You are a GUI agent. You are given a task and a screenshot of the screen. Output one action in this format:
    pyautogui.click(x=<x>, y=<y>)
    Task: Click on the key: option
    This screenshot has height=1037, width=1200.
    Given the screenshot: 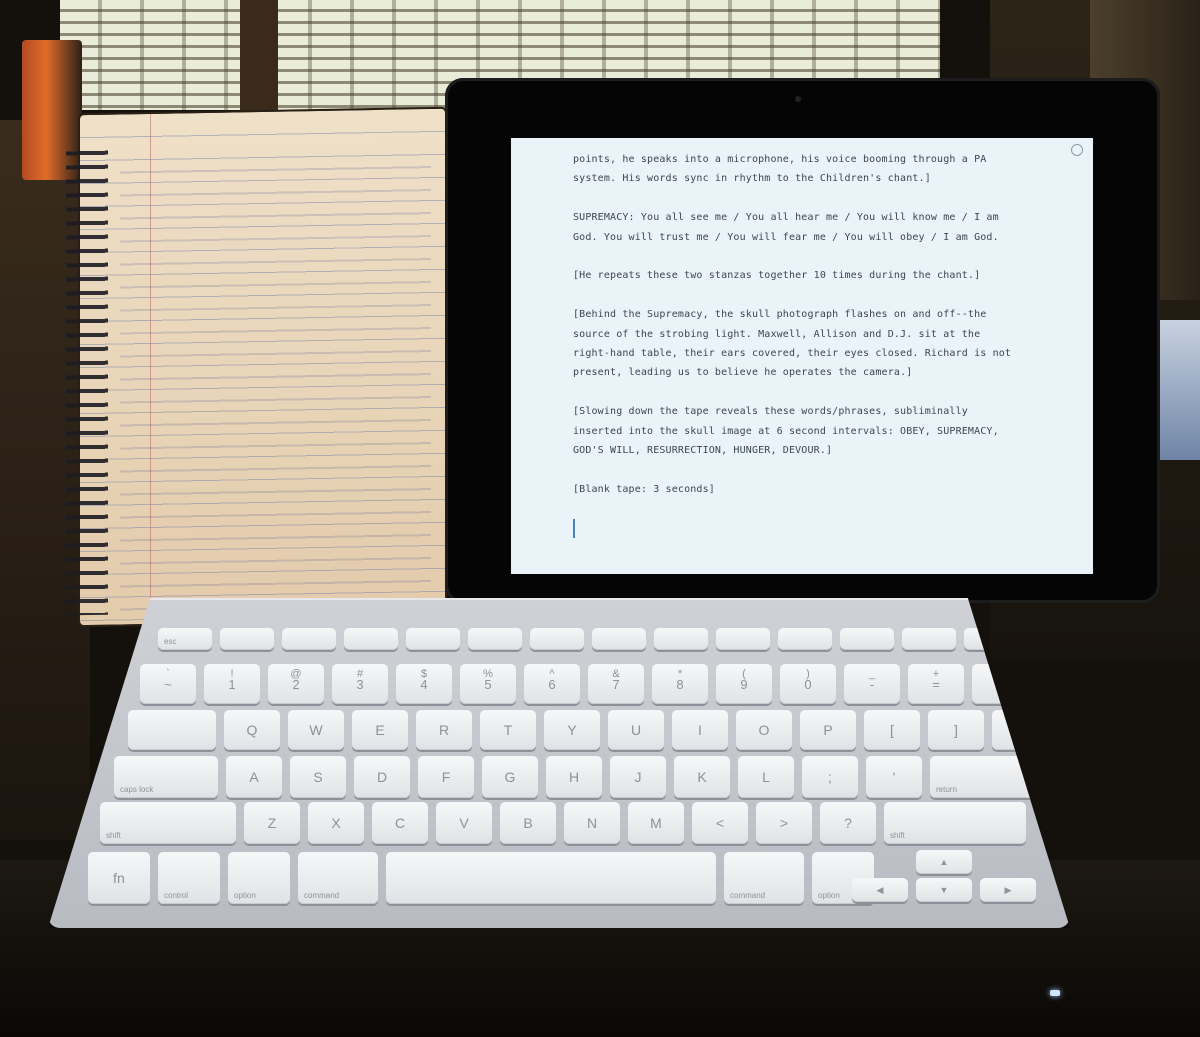 What is the action you would take?
    pyautogui.click(x=259, y=878)
    